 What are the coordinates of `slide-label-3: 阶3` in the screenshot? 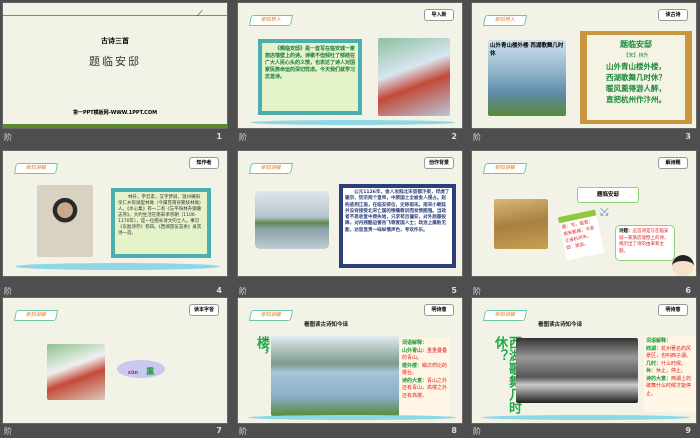 It's located at (584, 138).